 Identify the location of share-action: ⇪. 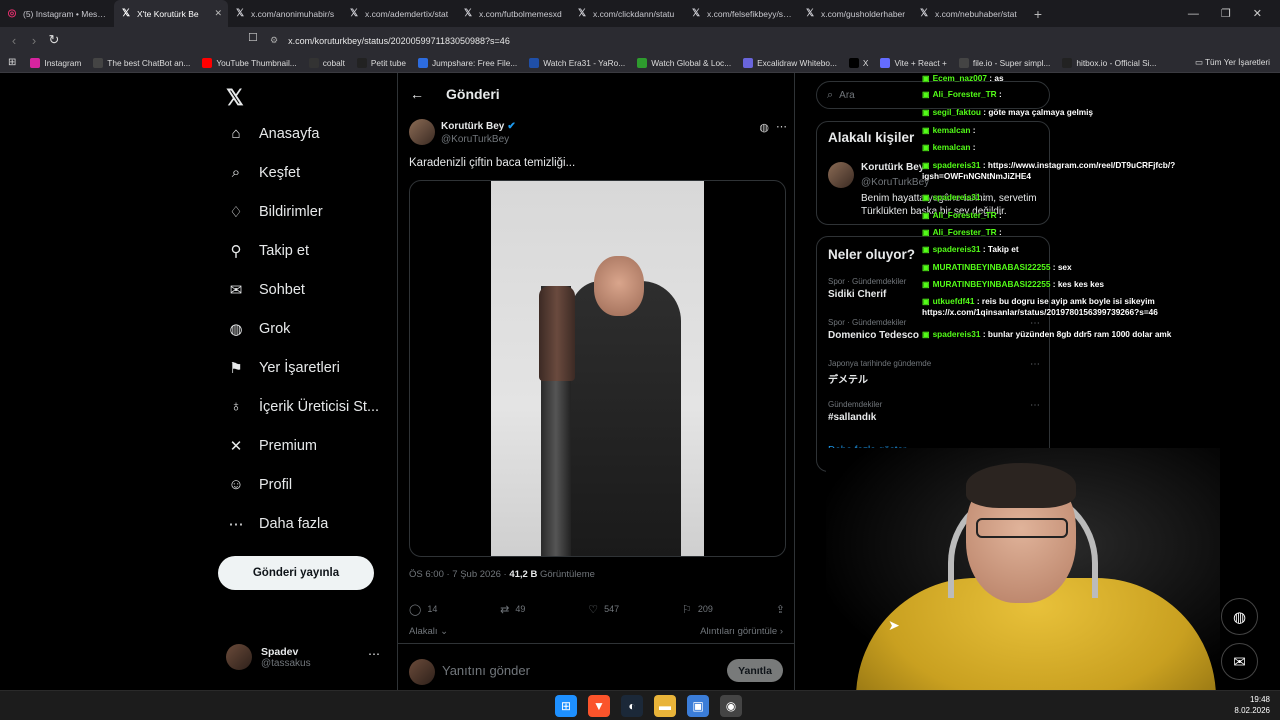
(780, 609).